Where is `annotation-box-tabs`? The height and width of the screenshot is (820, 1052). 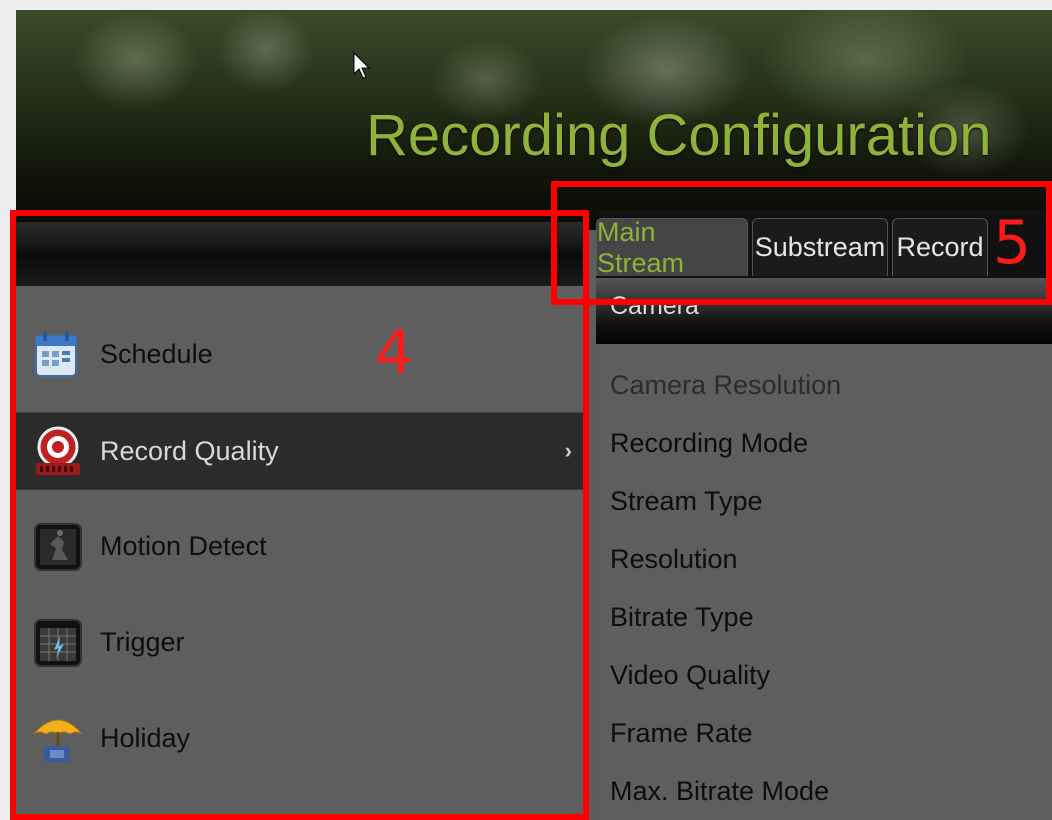
annotation-box-tabs is located at coordinates (801, 243).